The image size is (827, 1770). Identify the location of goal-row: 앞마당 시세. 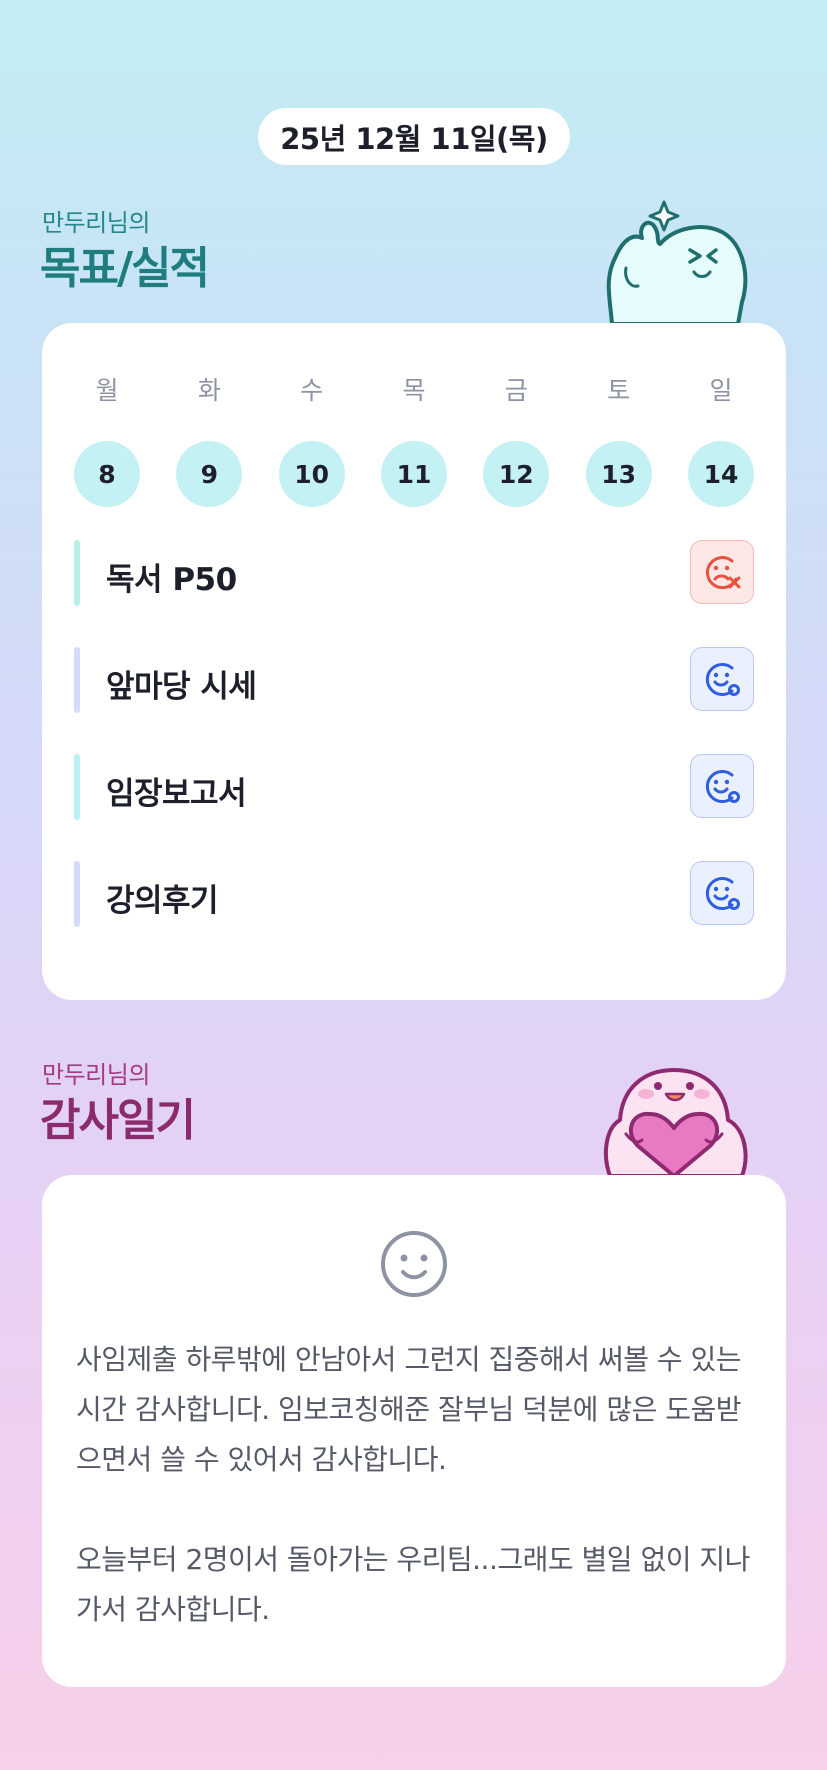
(414, 680).